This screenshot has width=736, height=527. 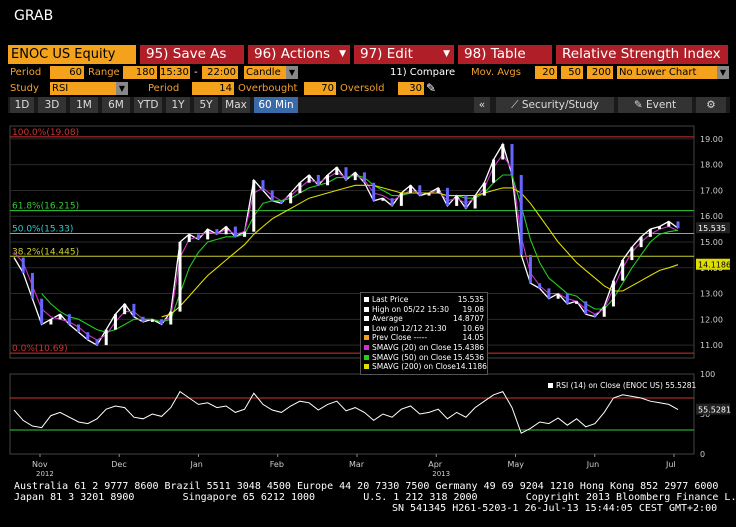 I want to click on actions-button: 96) Actions ▼, so click(x=299, y=54).